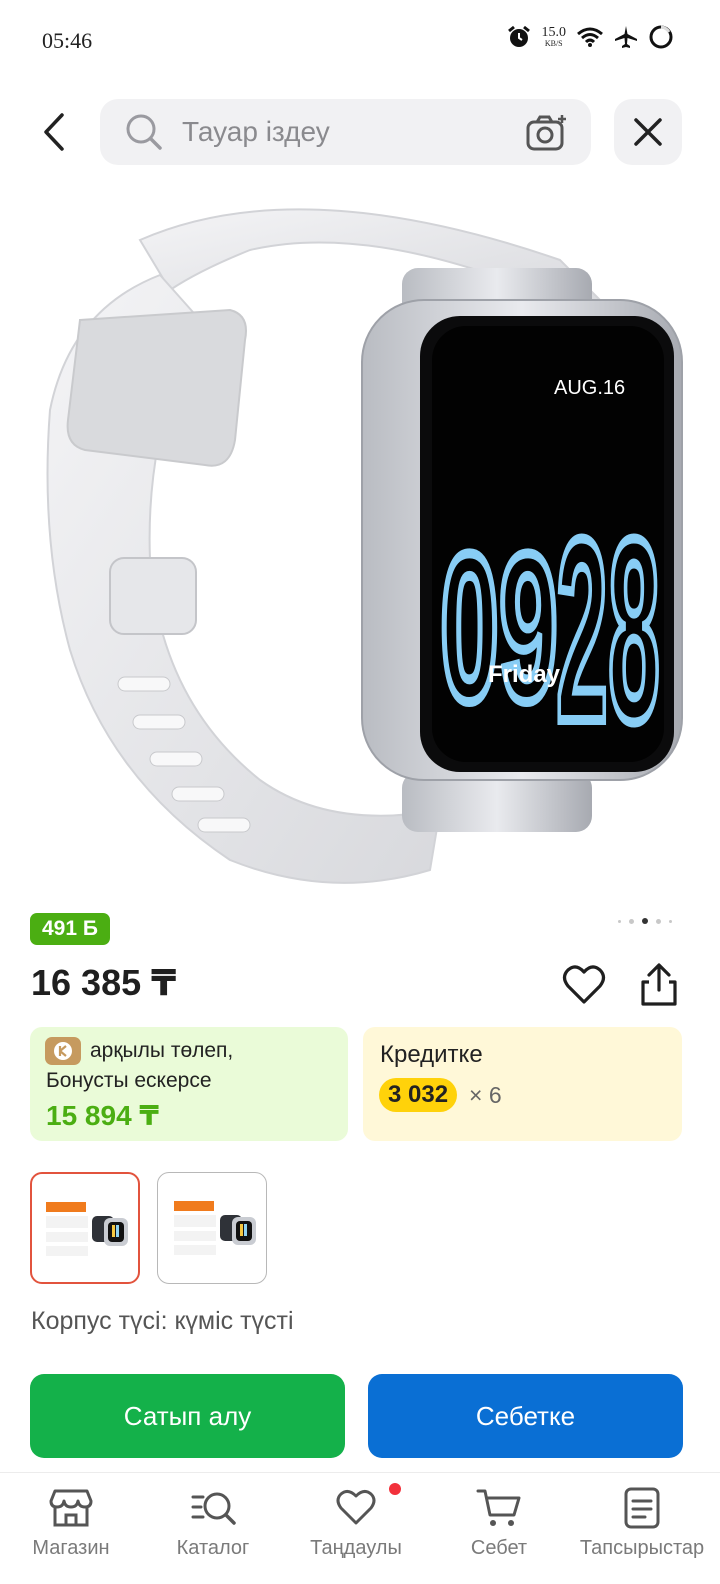 Image resolution: width=720 pixels, height=1584 pixels. I want to click on pay-with-bonus-card: арқылы төлеп, Бонусты ескерсе 15 894 ₸, so click(189, 1084).